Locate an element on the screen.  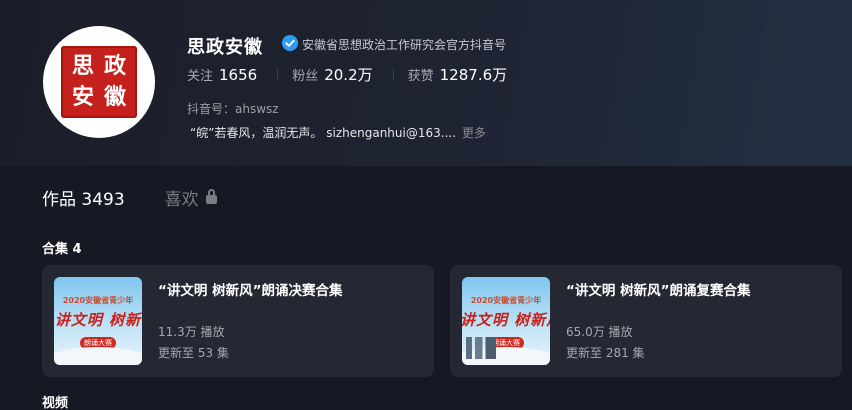
douyin-id: 抖音号：ahswsz is located at coordinates (233, 109).